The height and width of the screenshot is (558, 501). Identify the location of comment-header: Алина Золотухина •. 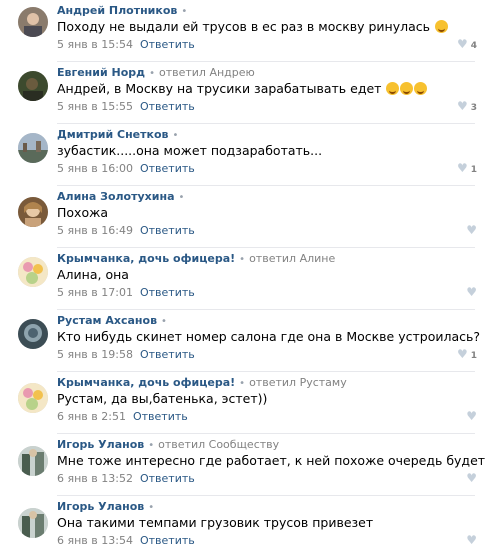
(122, 197).